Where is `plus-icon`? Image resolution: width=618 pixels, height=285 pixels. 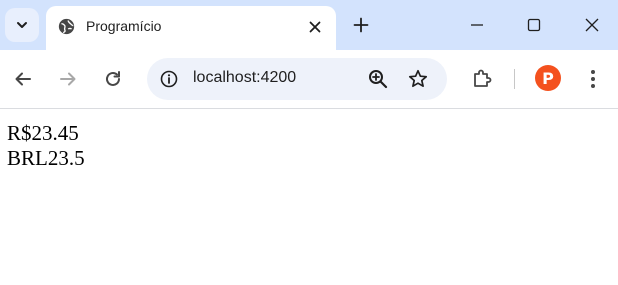 plus-icon is located at coordinates (361, 25).